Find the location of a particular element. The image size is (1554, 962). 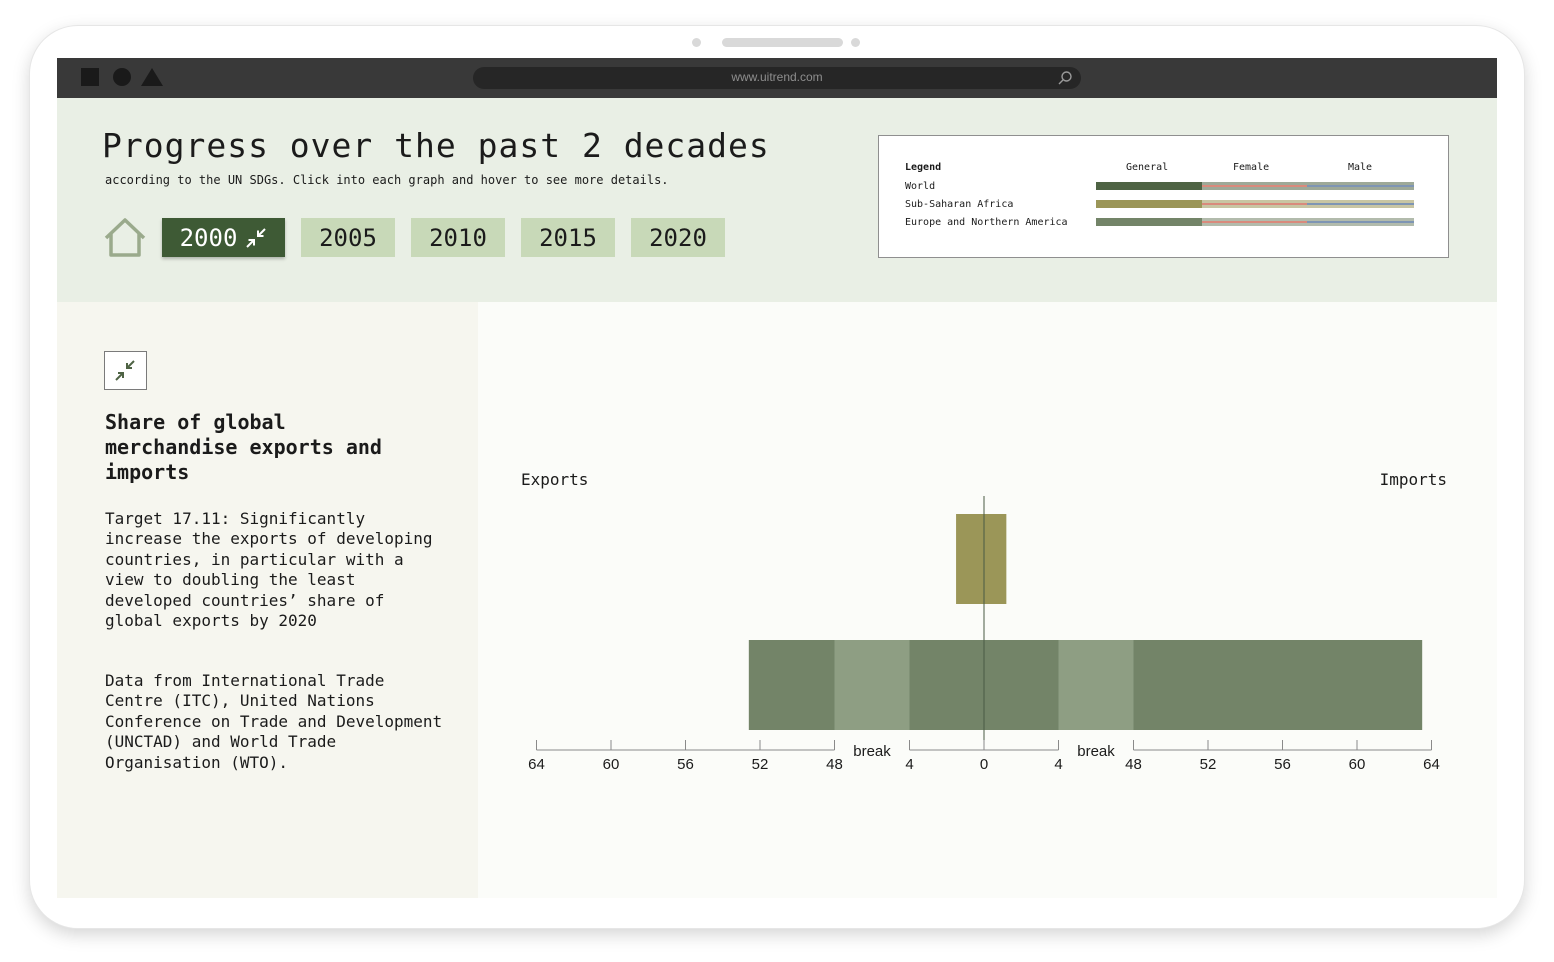

year-button-2010: 2010 is located at coordinates (458, 237).